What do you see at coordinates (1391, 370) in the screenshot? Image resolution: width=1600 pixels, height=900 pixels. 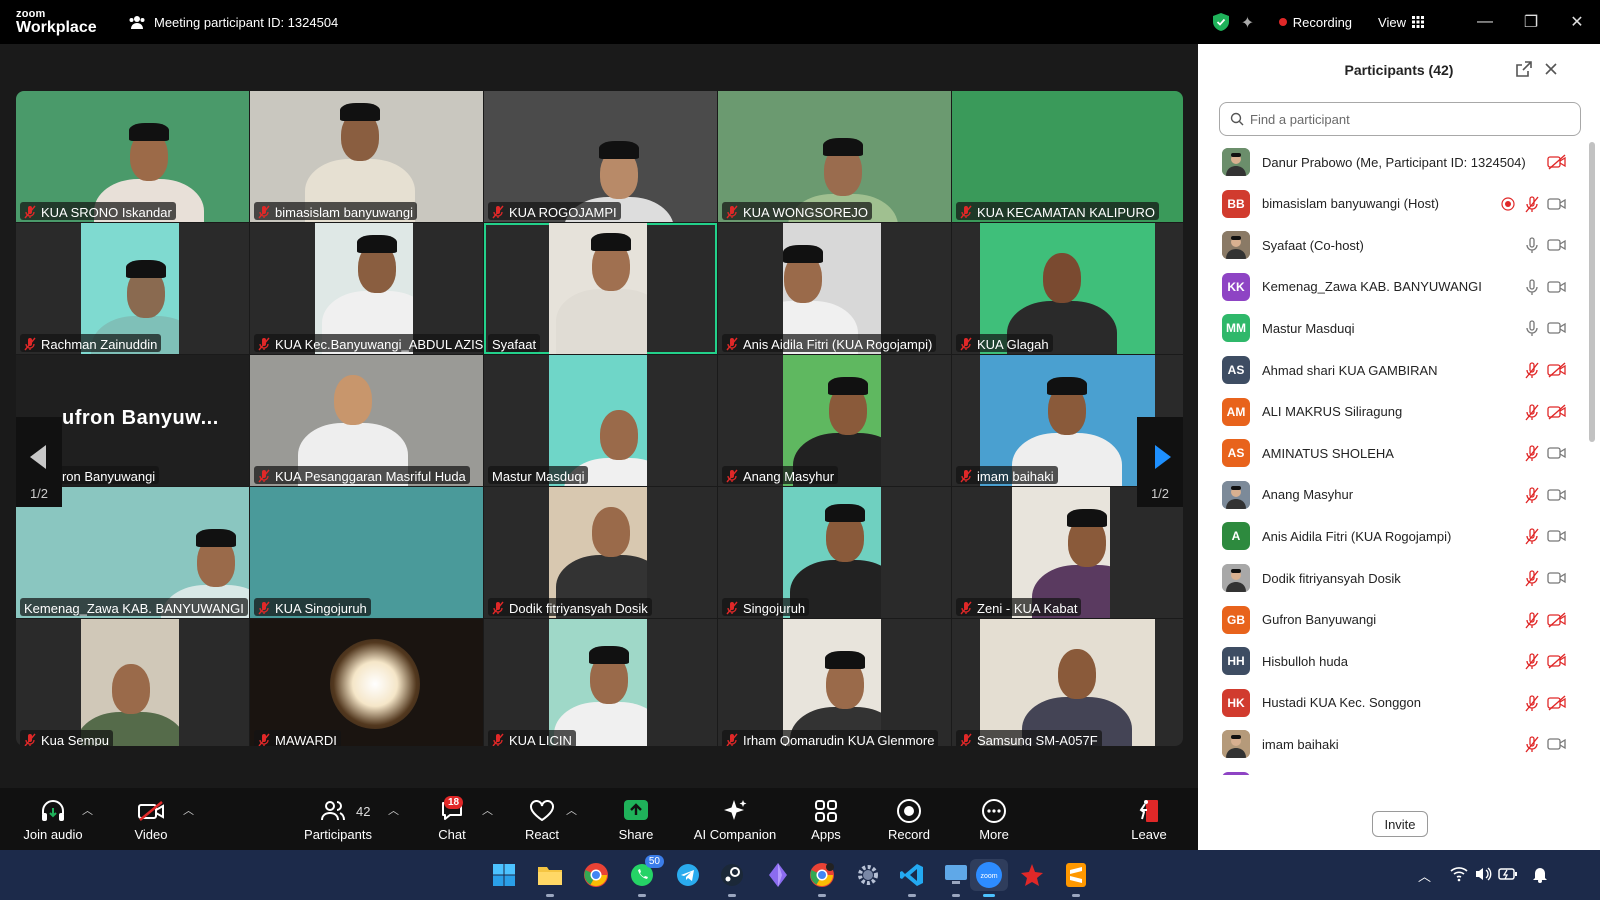 I see `participant-row: AS Ahmad shari KUA GAMBIRAN` at bounding box center [1391, 370].